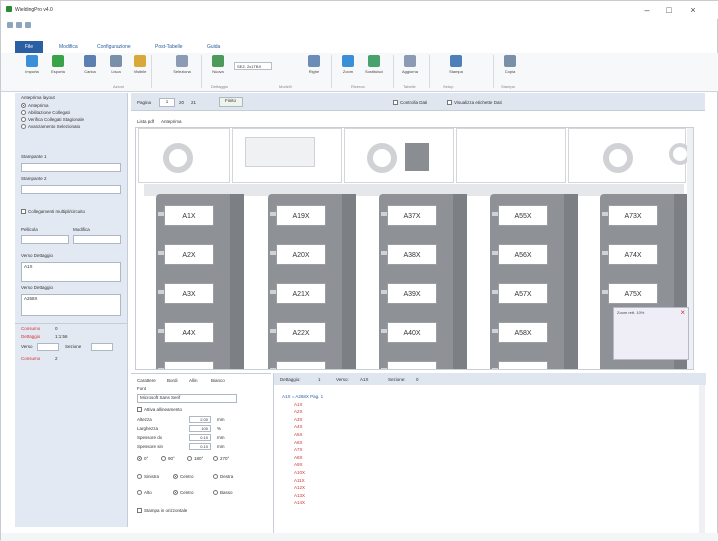 The width and height of the screenshot is (718, 541). I want to click on wire-label: A4X, so click(189, 332).